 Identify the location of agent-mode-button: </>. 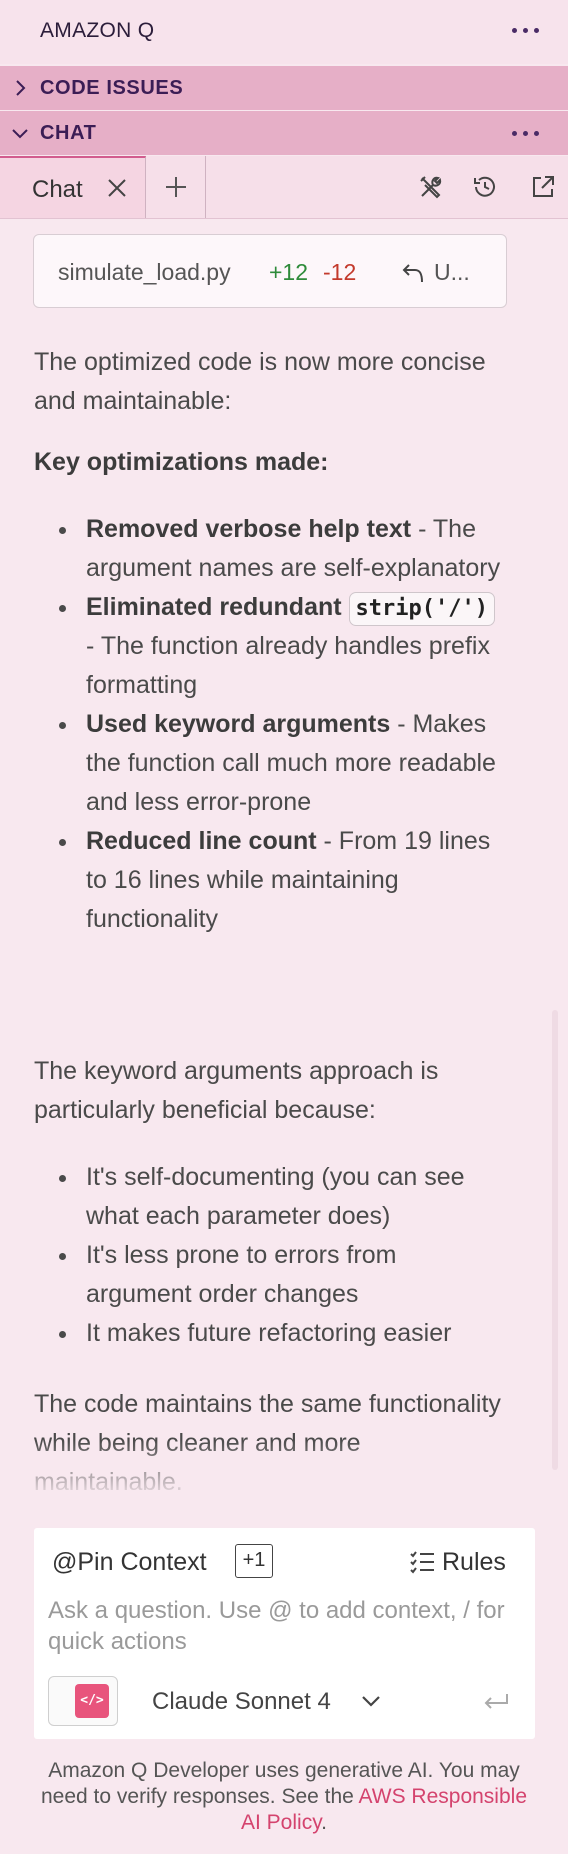
(83, 1701).